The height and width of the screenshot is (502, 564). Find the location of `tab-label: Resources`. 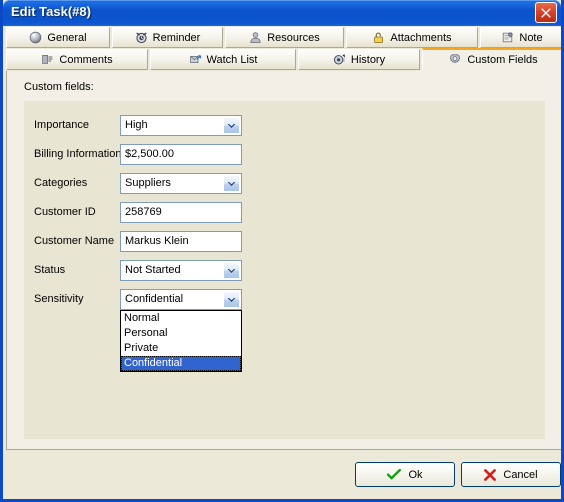

tab-label: Resources is located at coordinates (293, 37).